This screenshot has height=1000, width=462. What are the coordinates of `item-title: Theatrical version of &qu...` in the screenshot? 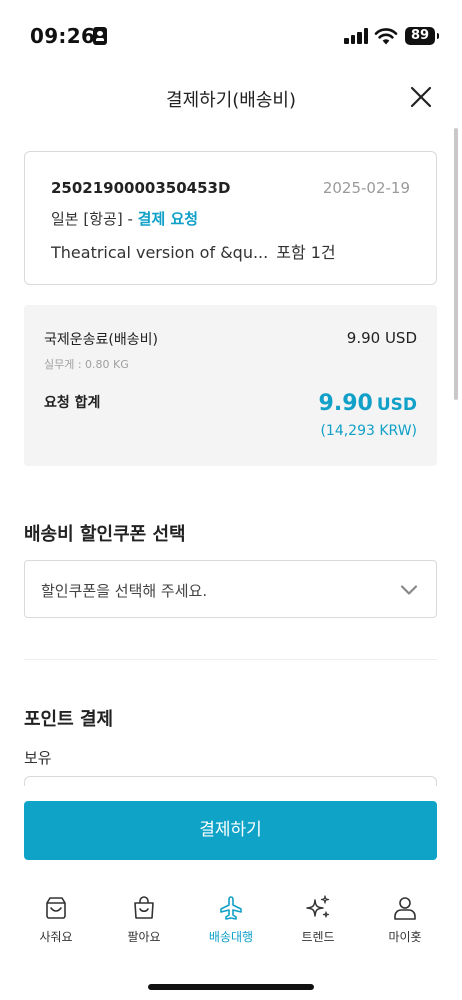 It's located at (160, 252).